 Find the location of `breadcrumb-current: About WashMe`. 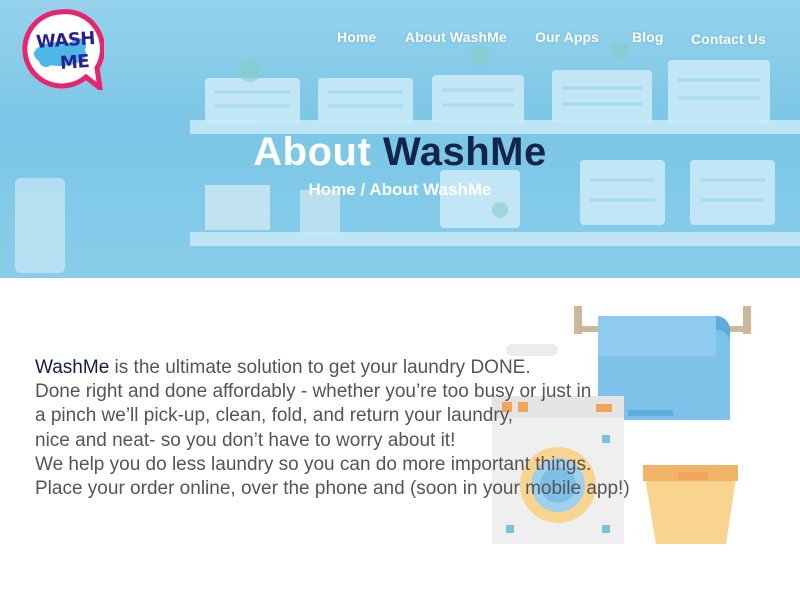

breadcrumb-current: About WashMe is located at coordinates (430, 189).